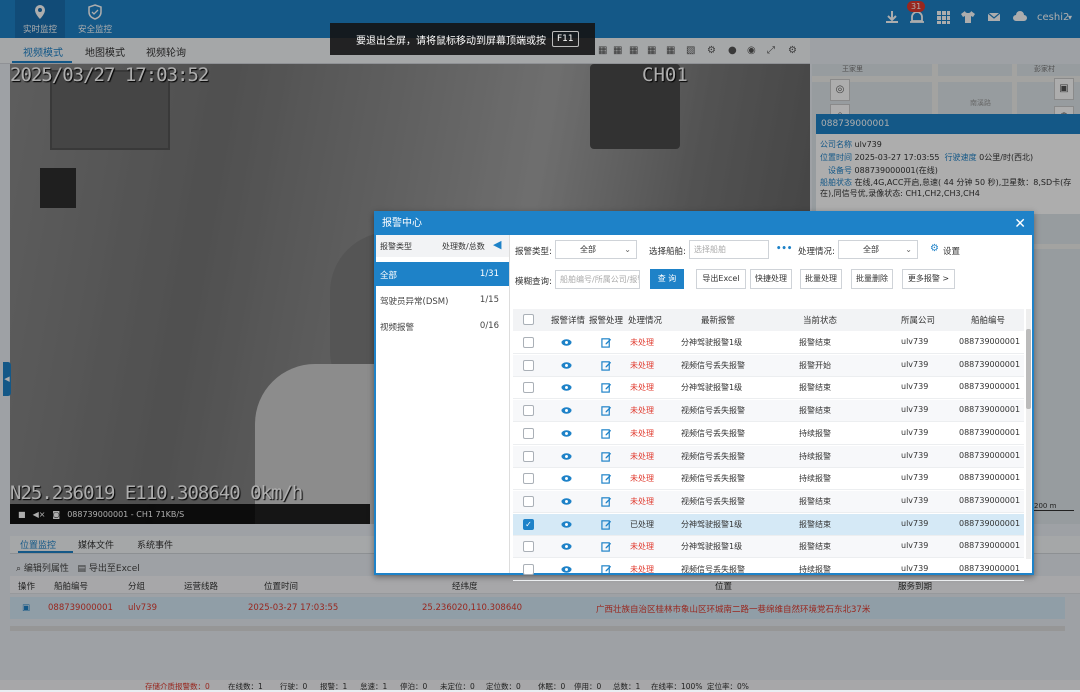 The height and width of the screenshot is (692, 1080). What do you see at coordinates (1070, 17) in the screenshot?
I see `chevron-down-icon: ▾` at bounding box center [1070, 17].